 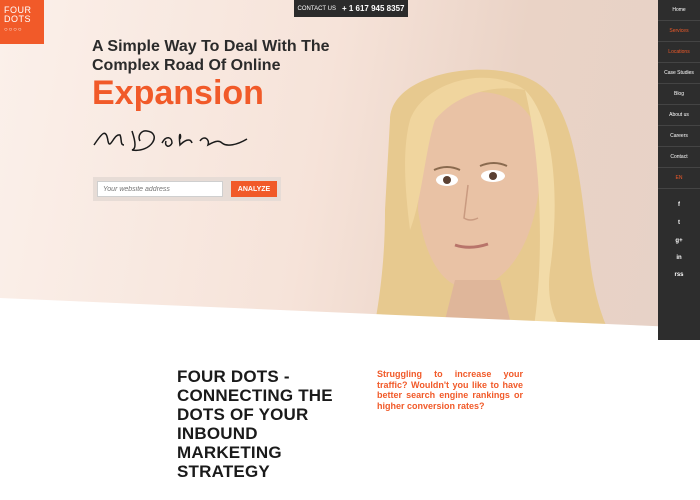 I want to click on four-dots-logo: FOUR DOTS ○○○○, so click(x=22, y=22).